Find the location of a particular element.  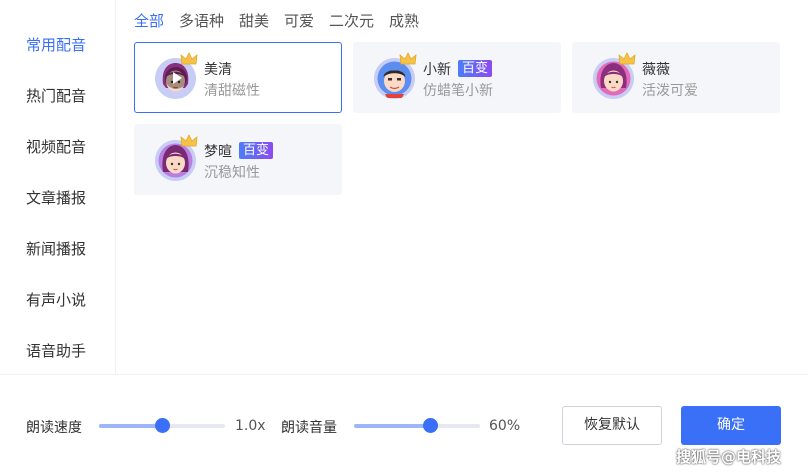

watermark: 搜狐号@电科技 is located at coordinates (729, 457).